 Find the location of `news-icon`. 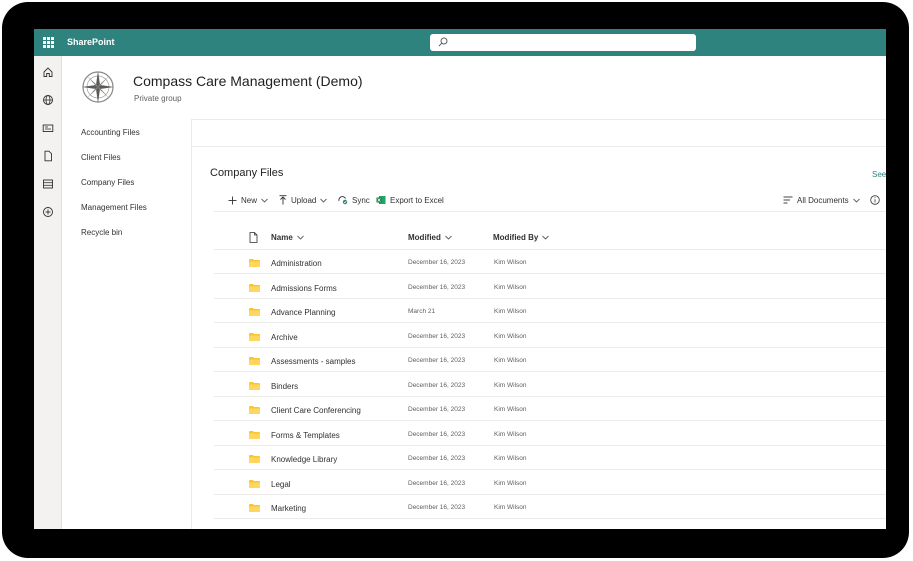

news-icon is located at coordinates (48, 128).